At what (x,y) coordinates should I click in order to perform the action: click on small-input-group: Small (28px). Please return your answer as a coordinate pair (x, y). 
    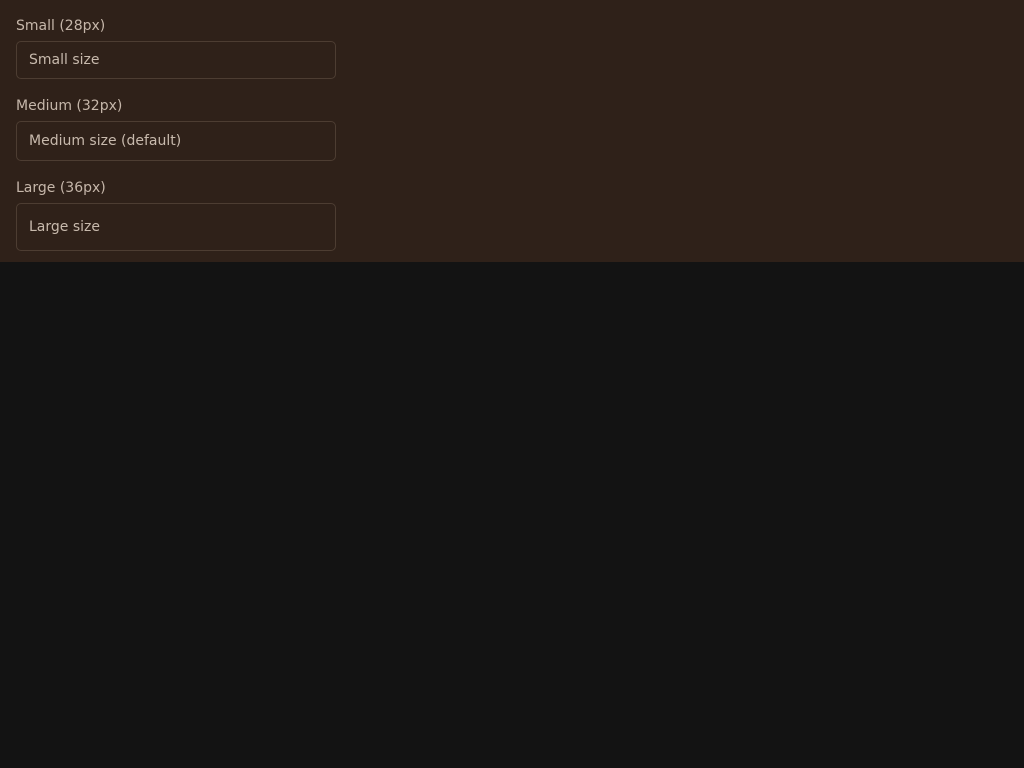
    Looking at the image, I should click on (176, 48).